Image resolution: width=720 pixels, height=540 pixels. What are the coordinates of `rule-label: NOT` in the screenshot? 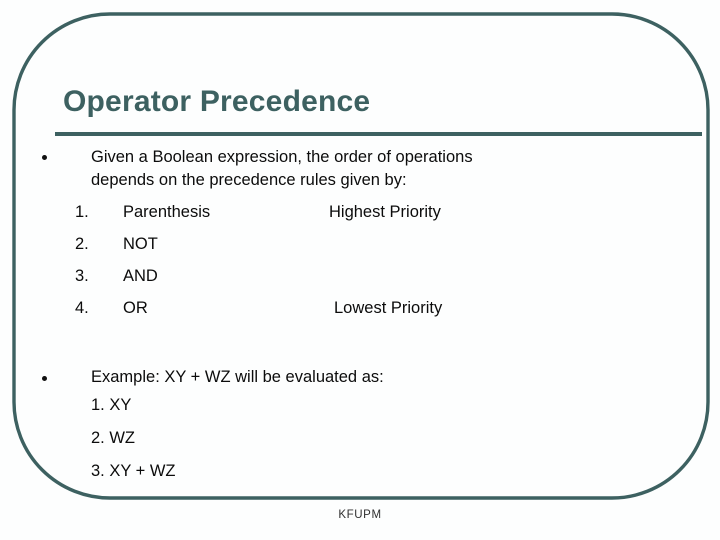 It's located at (140, 244).